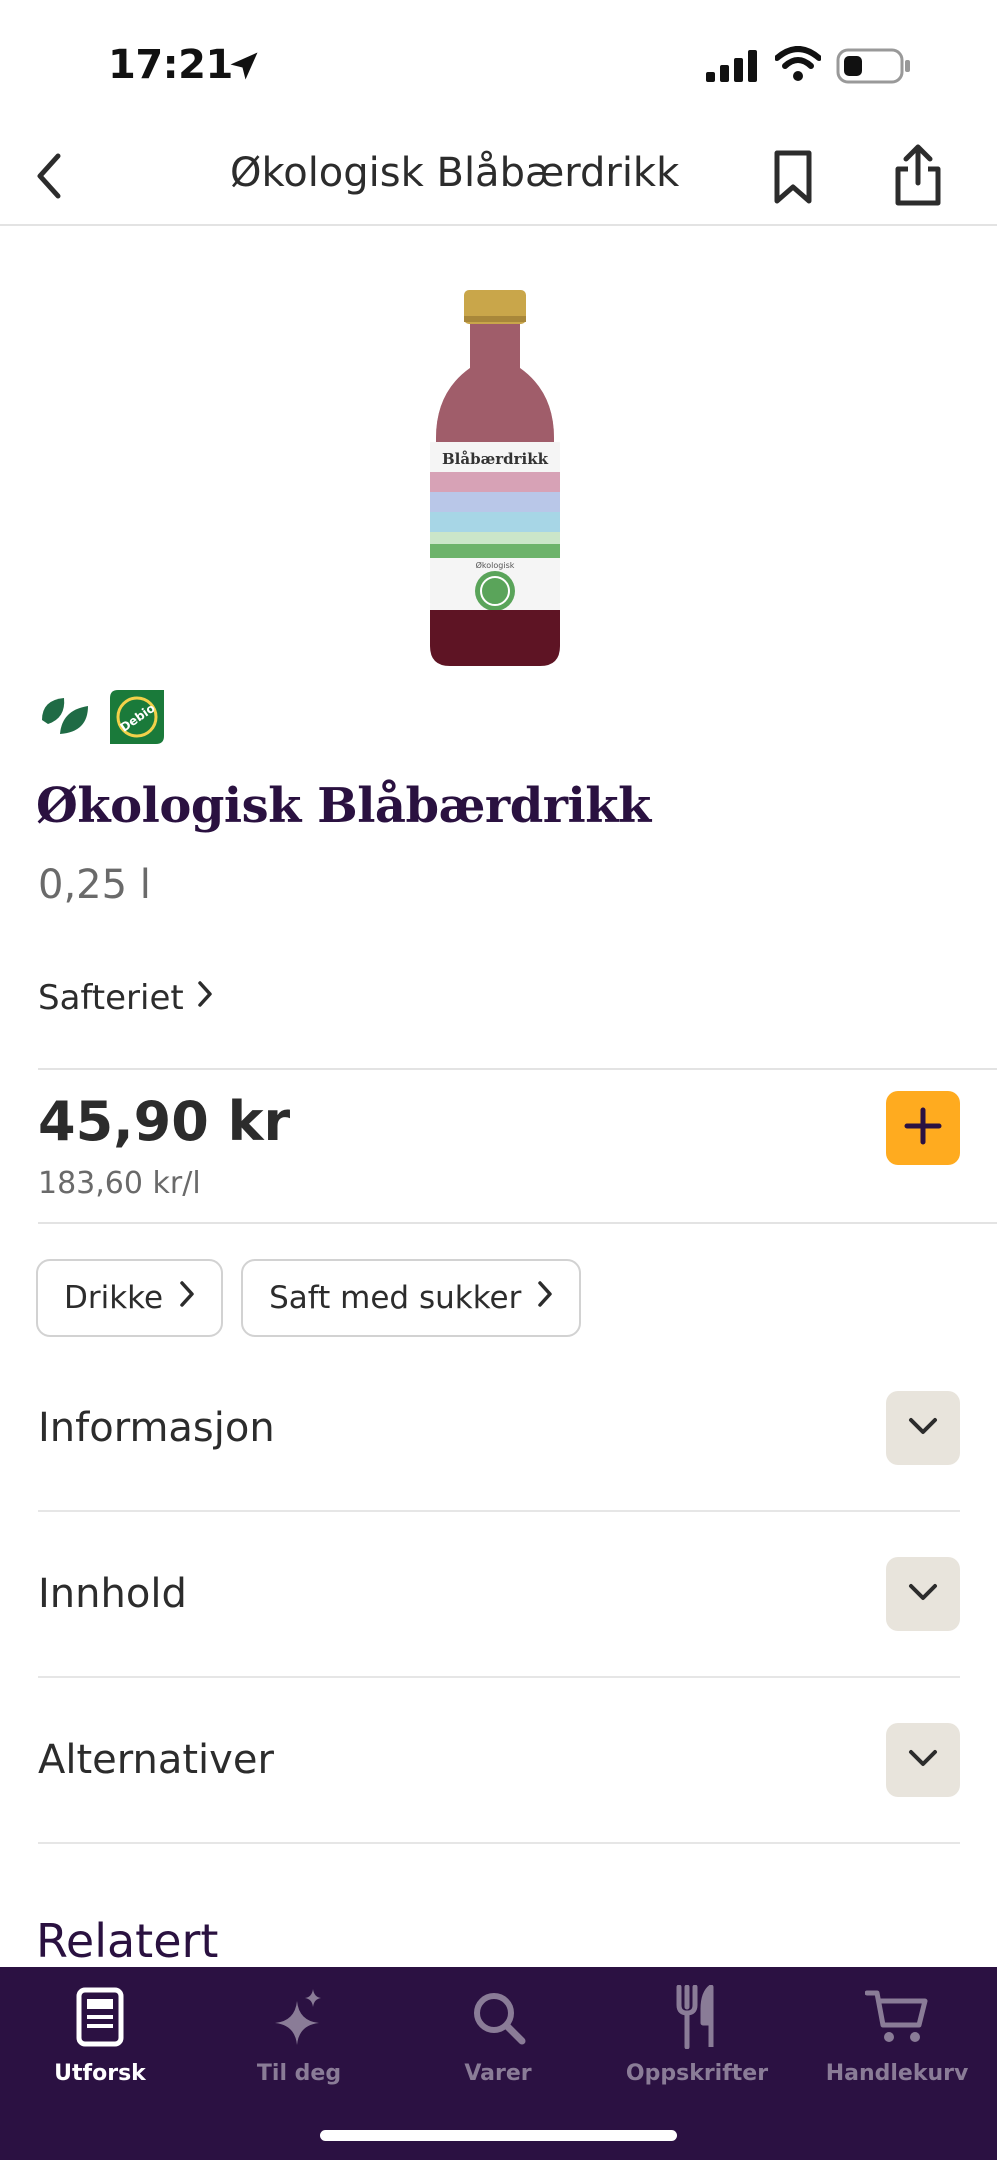  I want to click on bottle-label-title: Blåbærdrikk, so click(495, 459).